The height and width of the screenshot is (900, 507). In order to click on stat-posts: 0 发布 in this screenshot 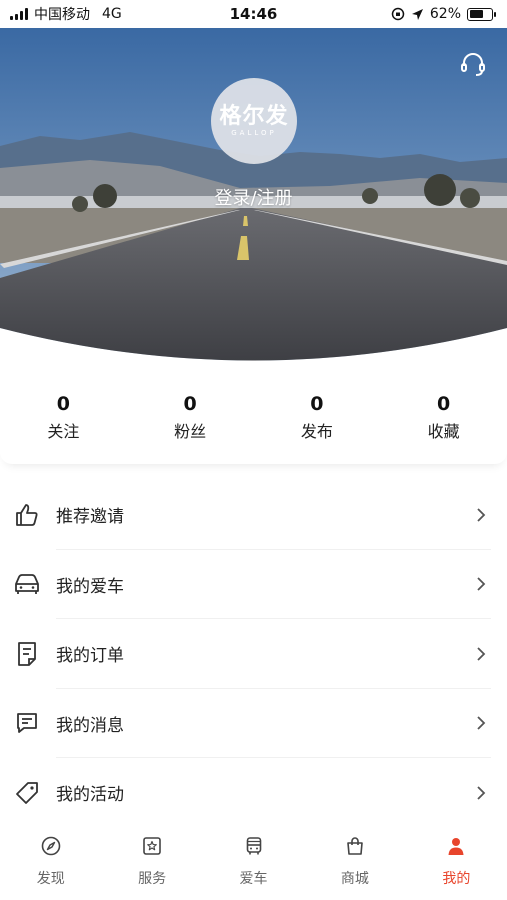, I will do `click(317, 418)`.